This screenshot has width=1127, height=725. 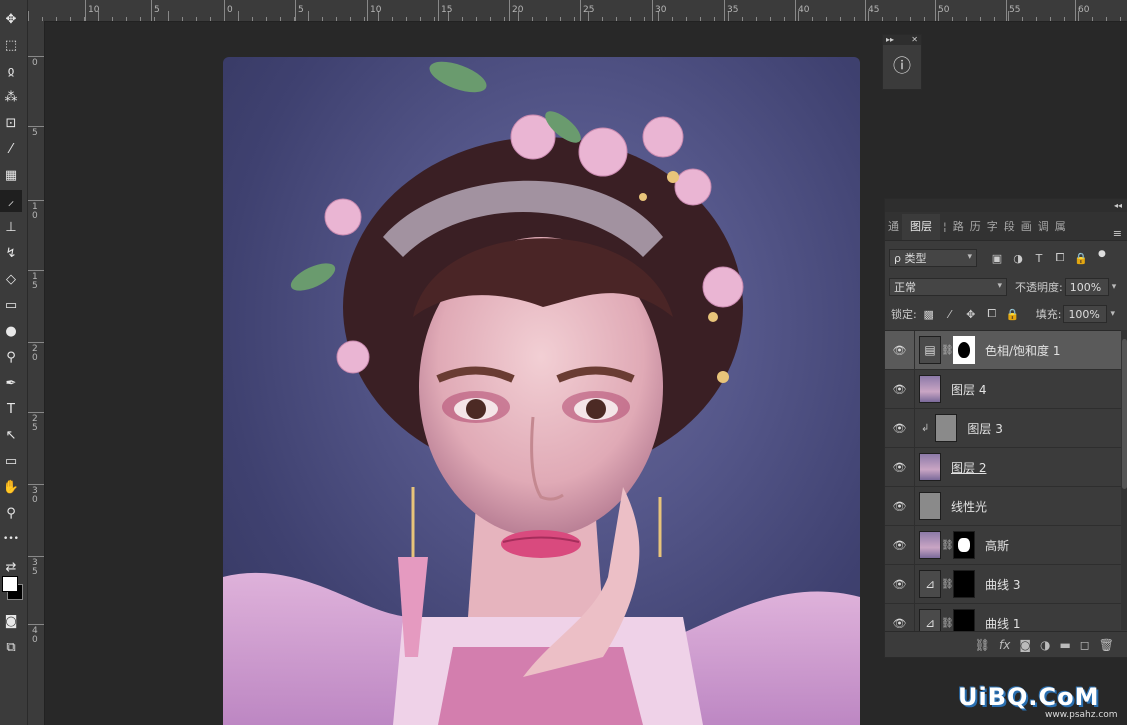 I want to click on screen-mode-icon: ⧉, so click(x=11, y=647).